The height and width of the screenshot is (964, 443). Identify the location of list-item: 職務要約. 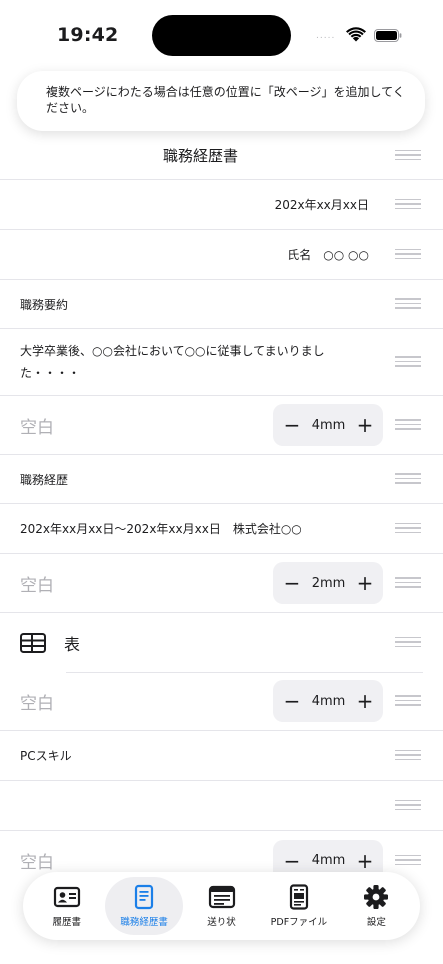
(221, 304).